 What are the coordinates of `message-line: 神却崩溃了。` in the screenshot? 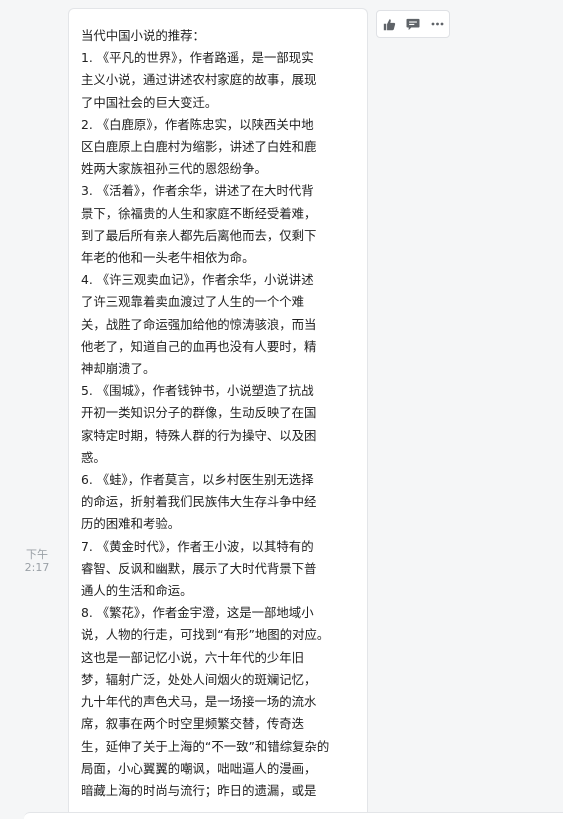 It's located at (118, 369).